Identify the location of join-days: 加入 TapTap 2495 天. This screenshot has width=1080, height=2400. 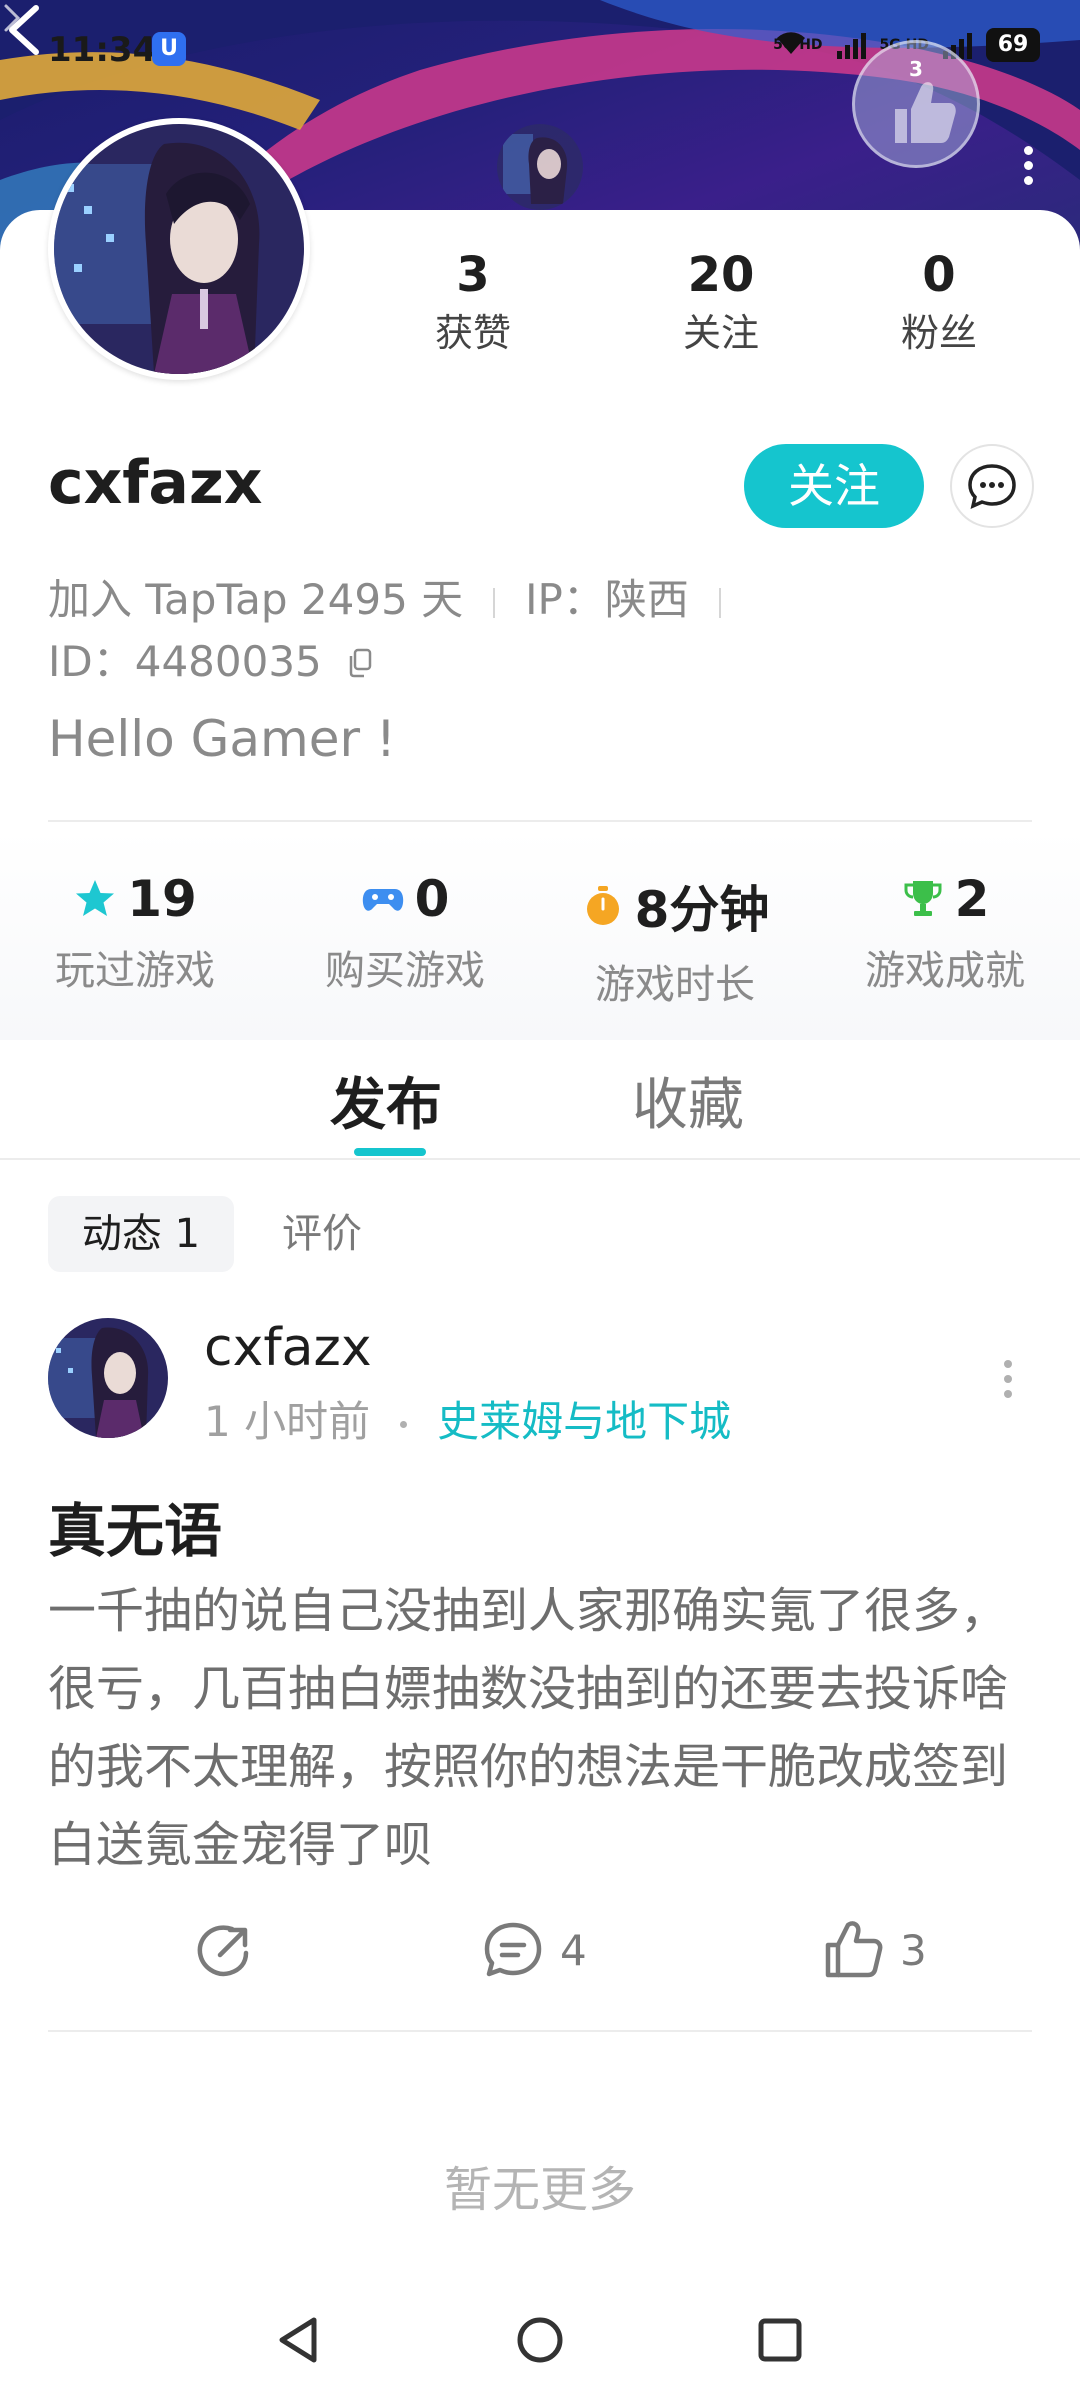
(256, 599).